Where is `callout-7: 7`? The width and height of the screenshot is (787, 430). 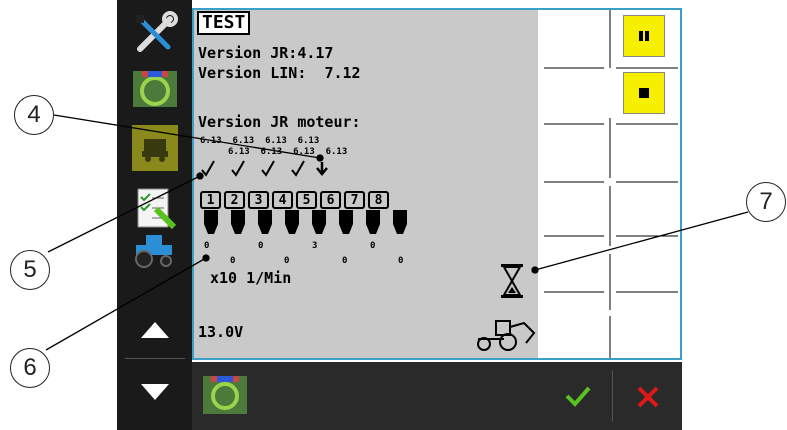 callout-7: 7 is located at coordinates (766, 202).